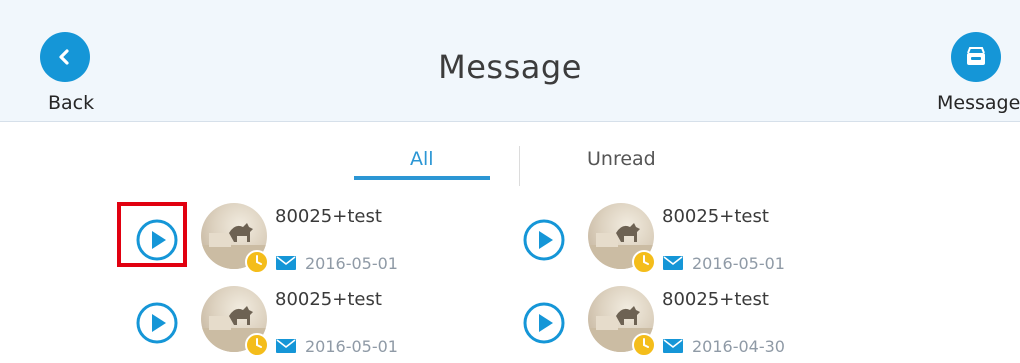 The width and height of the screenshot is (1020, 363). I want to click on message-date: 2016-04-30, so click(738, 346).